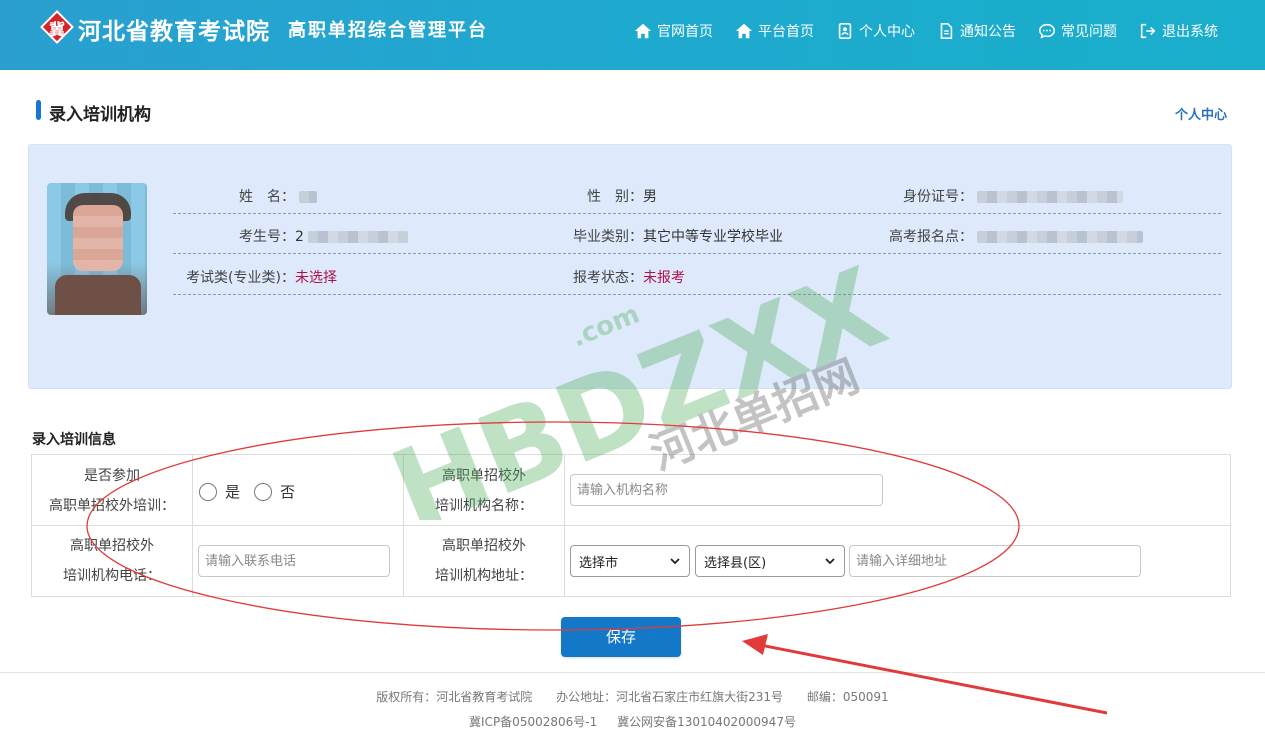 The image size is (1265, 752). Describe the element at coordinates (240, 278) in the screenshot. I see `exam-category-label: 考试类(专业类)：` at that location.